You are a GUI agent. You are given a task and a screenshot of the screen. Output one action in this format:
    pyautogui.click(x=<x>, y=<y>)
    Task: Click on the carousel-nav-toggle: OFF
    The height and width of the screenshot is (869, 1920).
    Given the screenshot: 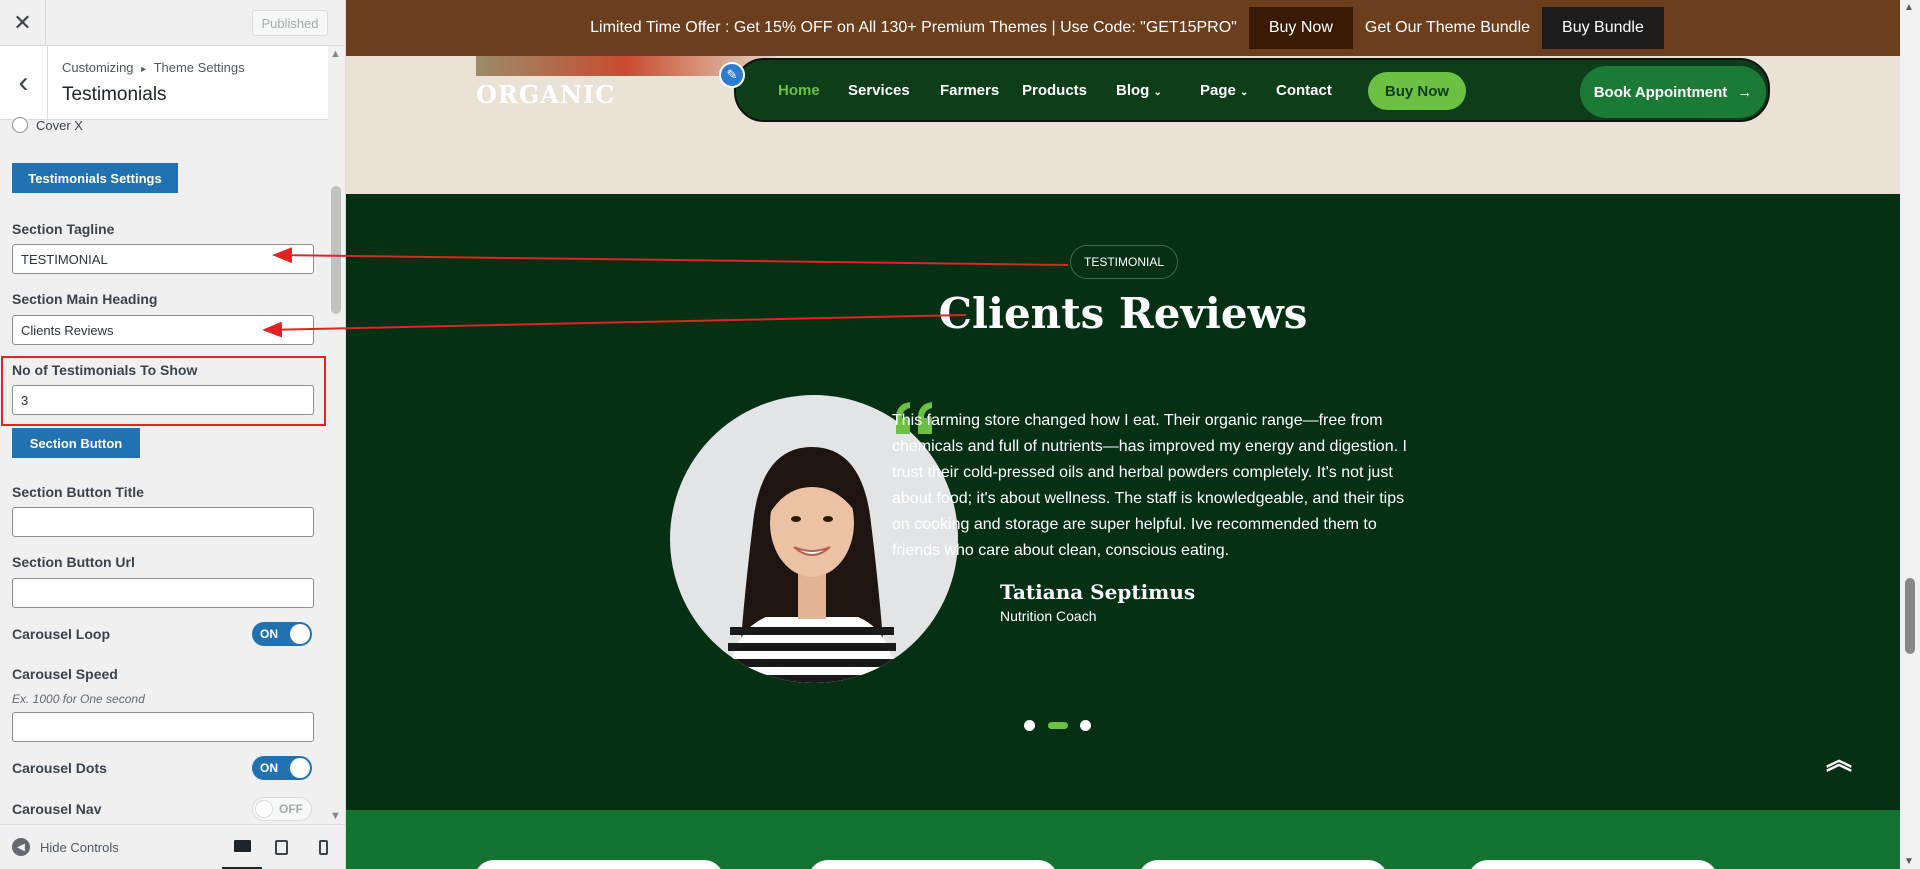 What is the action you would take?
    pyautogui.click(x=282, y=809)
    